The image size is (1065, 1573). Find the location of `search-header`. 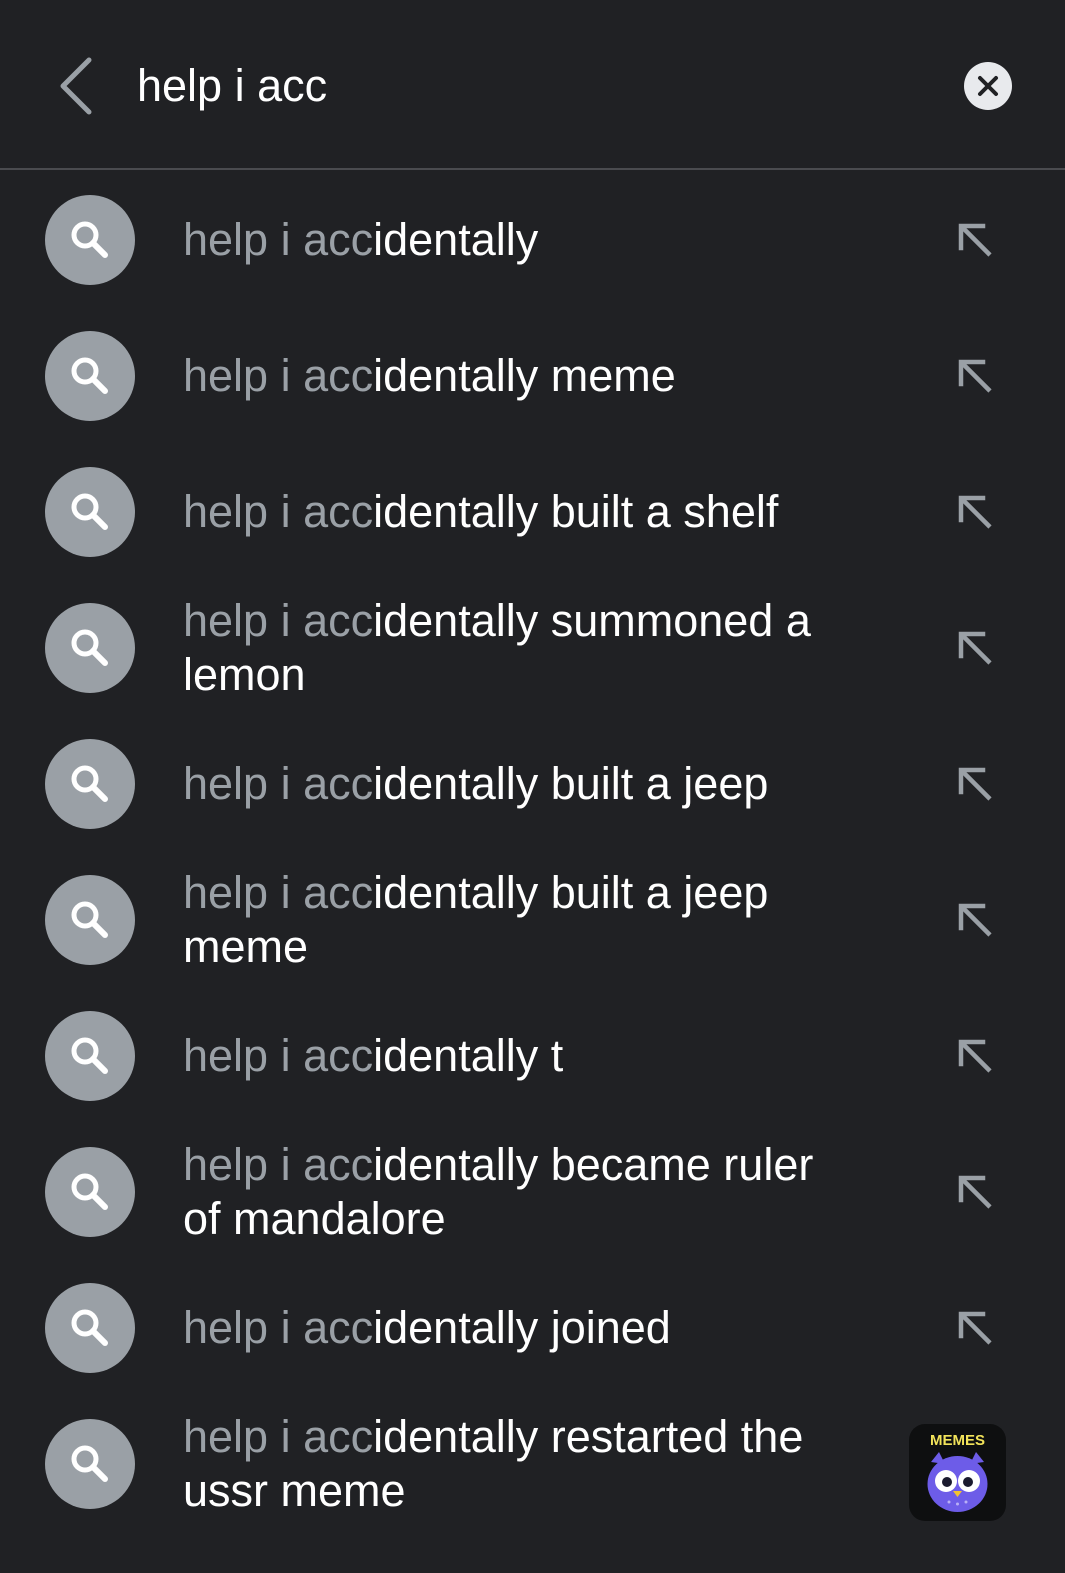

search-header is located at coordinates (532, 85).